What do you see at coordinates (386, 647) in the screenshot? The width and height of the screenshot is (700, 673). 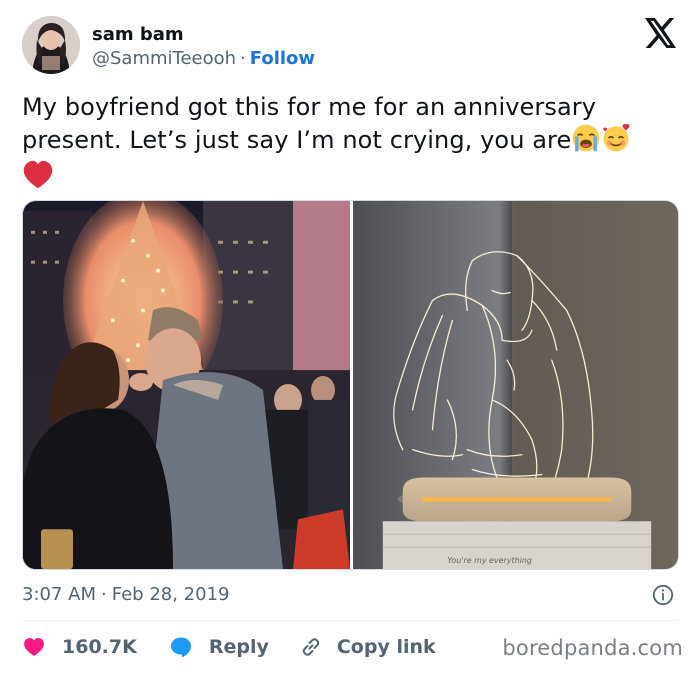 I see `copy-link-label: Copy link` at bounding box center [386, 647].